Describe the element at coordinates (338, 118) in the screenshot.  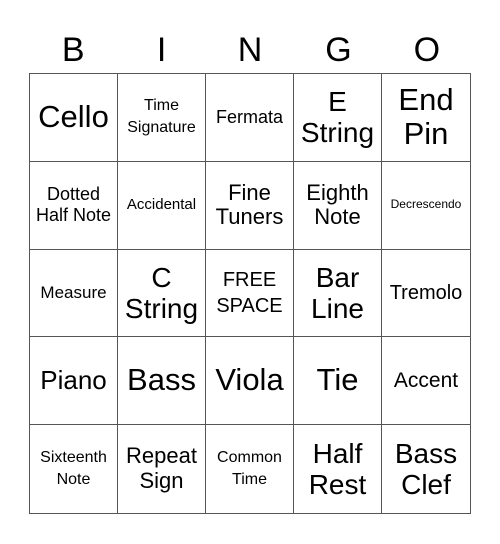
I see `bingo-cell: E String` at that location.